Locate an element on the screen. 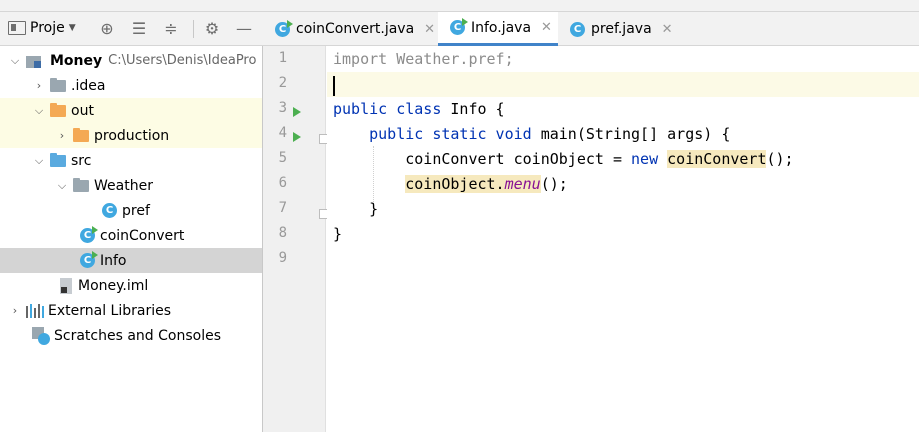 The image size is (919, 432). tree-item-label: Scratches and Consoles is located at coordinates (137, 335).